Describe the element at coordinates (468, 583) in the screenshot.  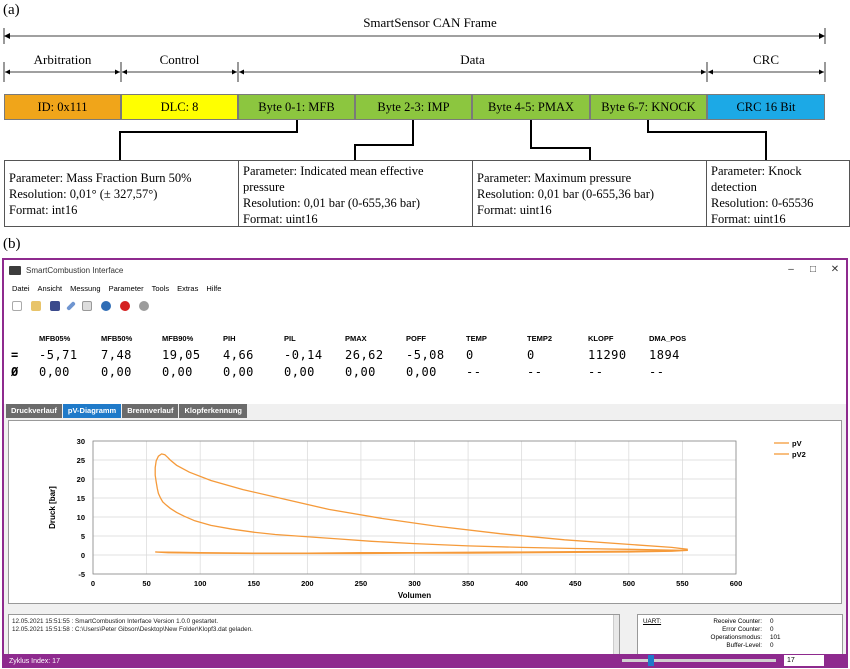
I see `x-tick-label: 350` at that location.